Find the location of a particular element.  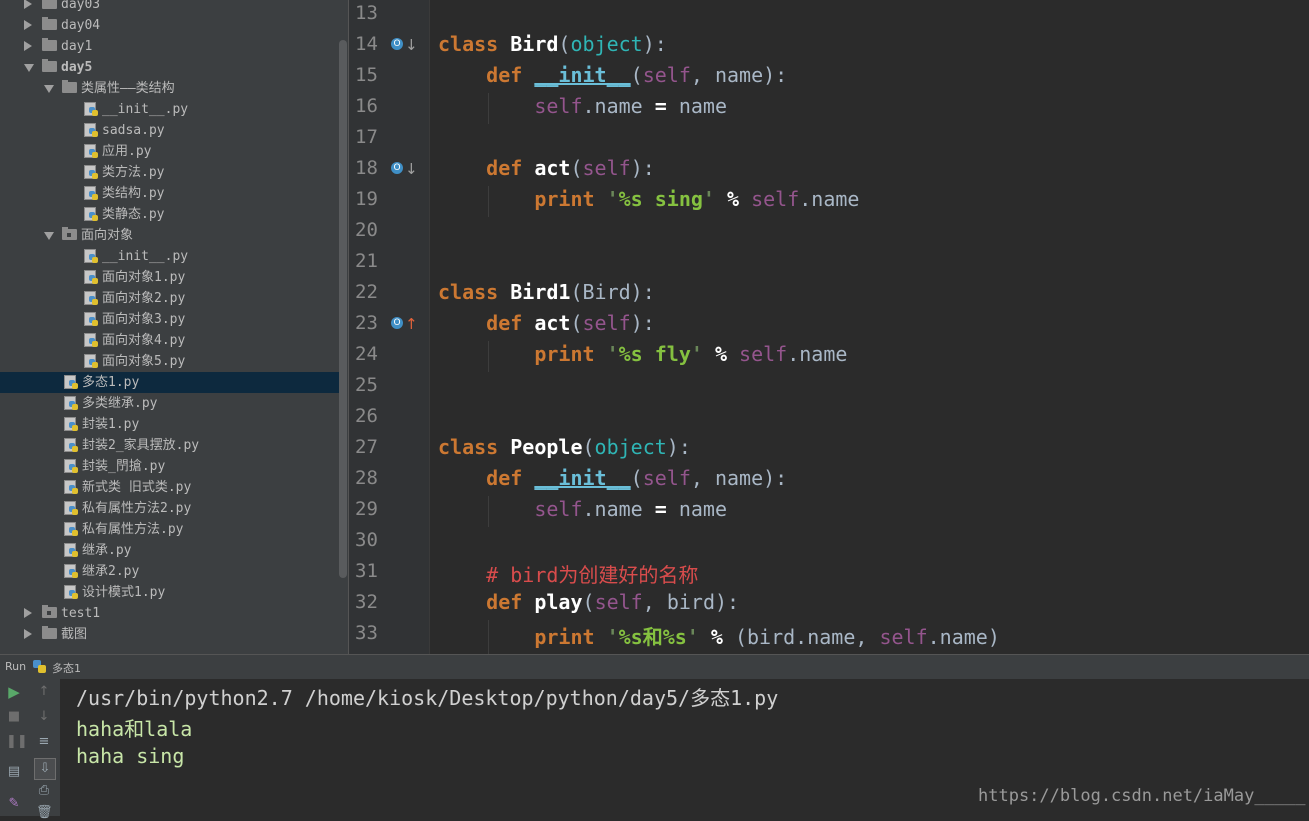

rerun-icon: ▶ is located at coordinates (14, 692).